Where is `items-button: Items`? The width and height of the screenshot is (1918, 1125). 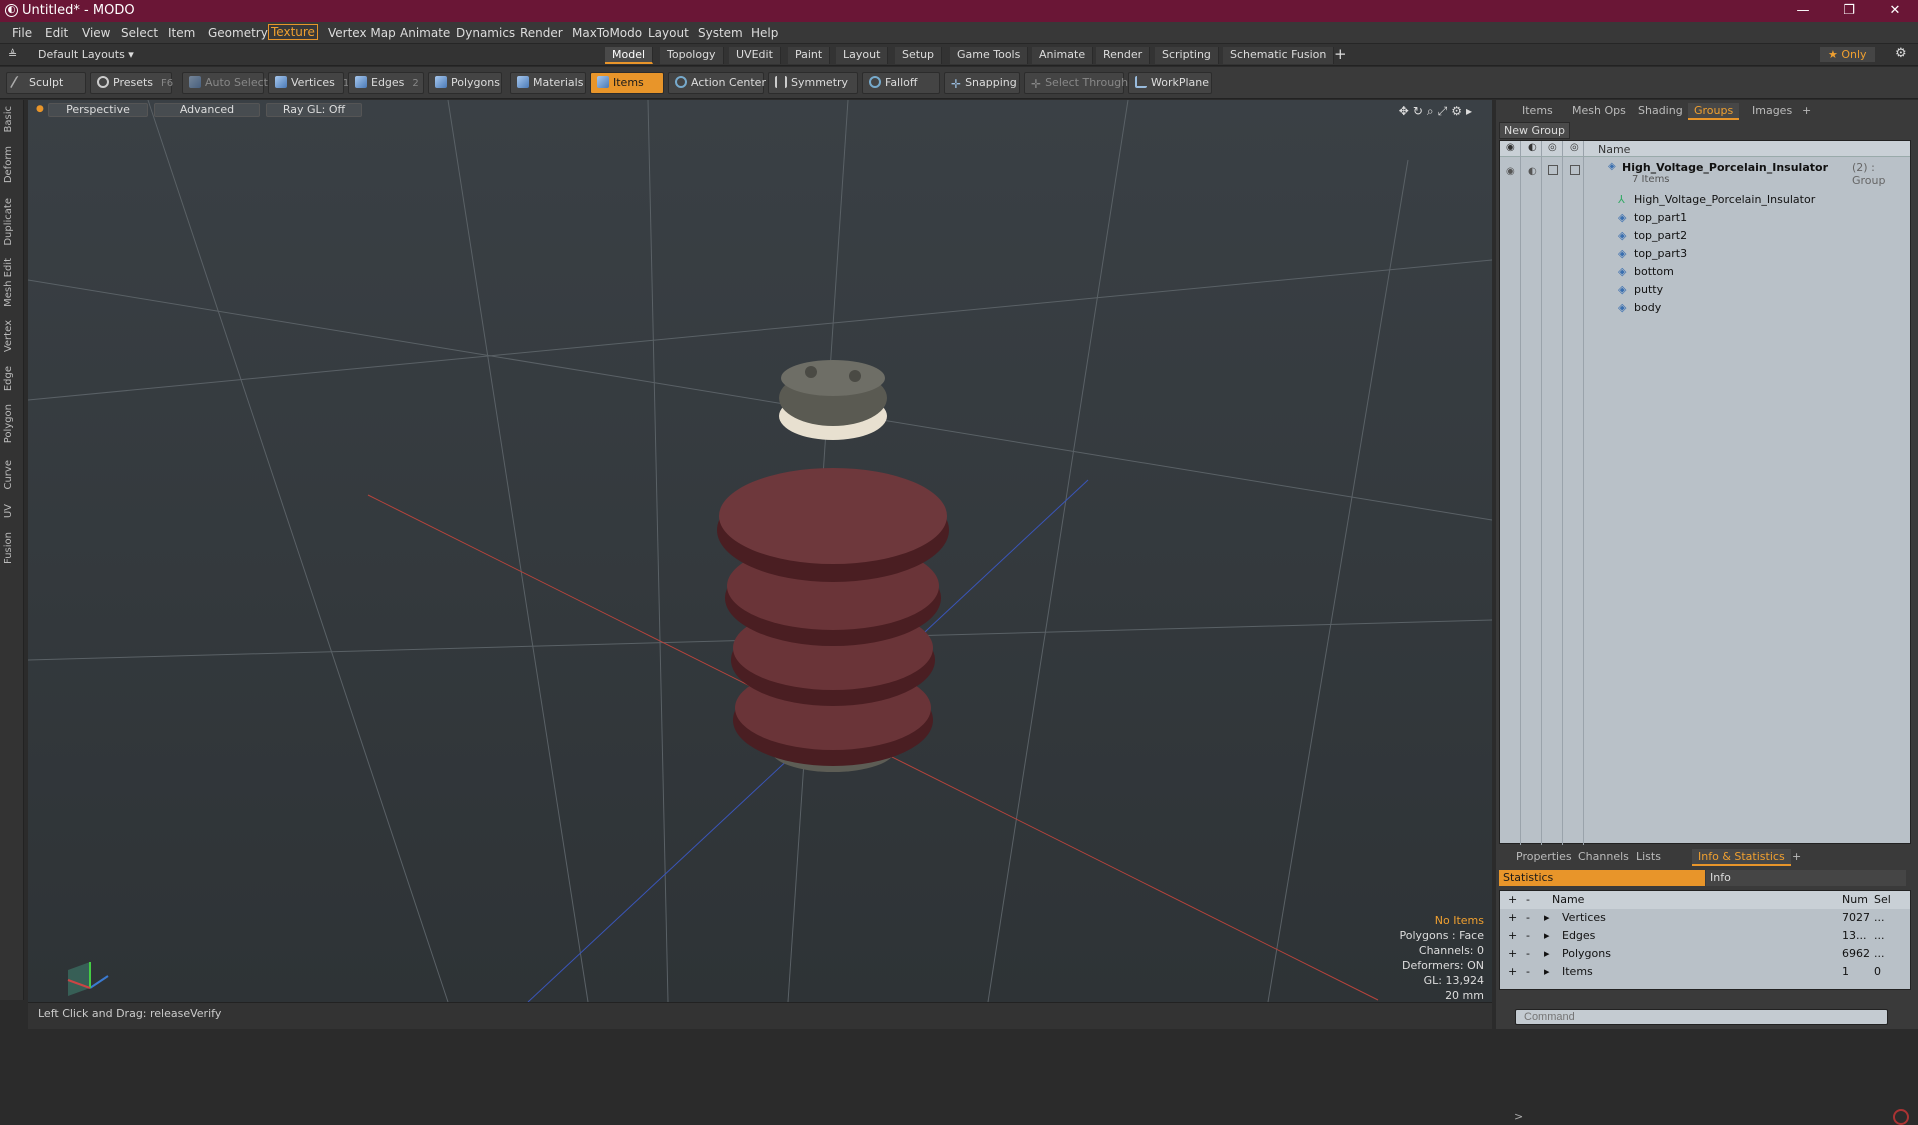 items-button: Items is located at coordinates (627, 83).